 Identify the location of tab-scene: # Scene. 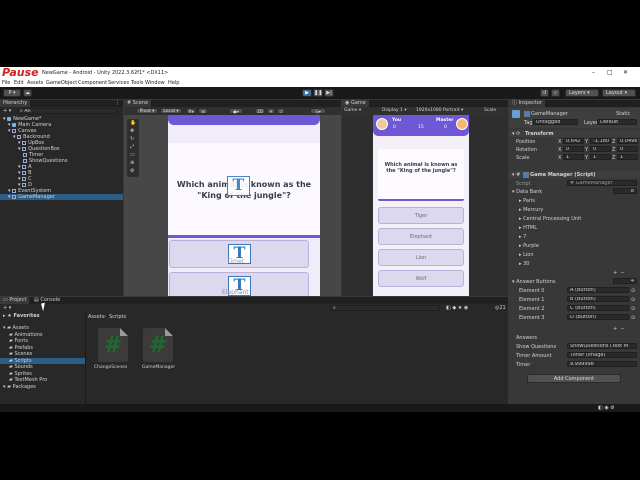
(138, 103).